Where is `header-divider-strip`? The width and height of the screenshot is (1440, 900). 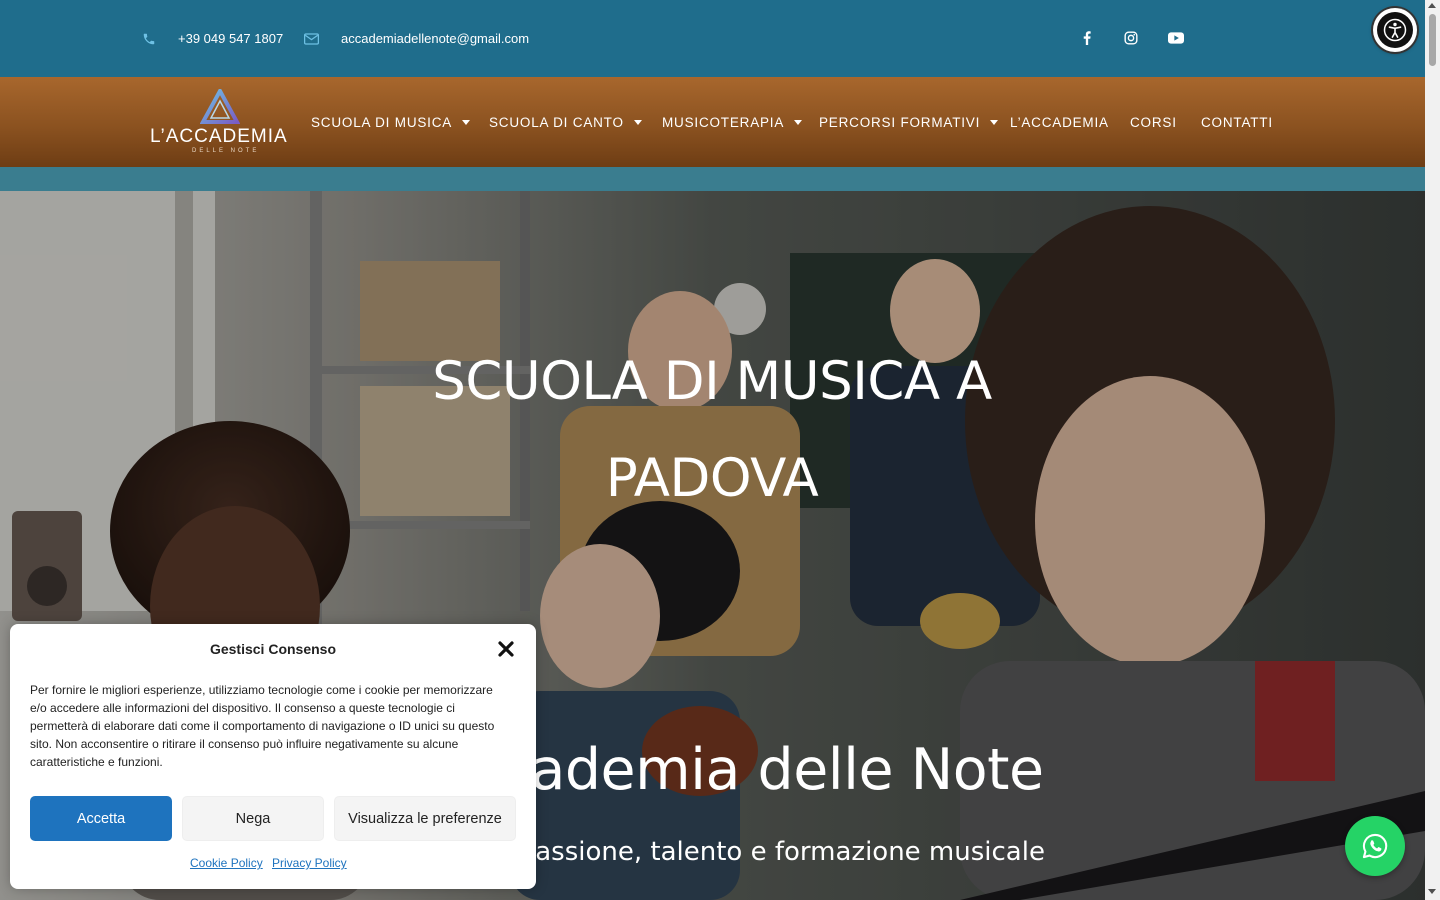 header-divider-strip is located at coordinates (712, 179).